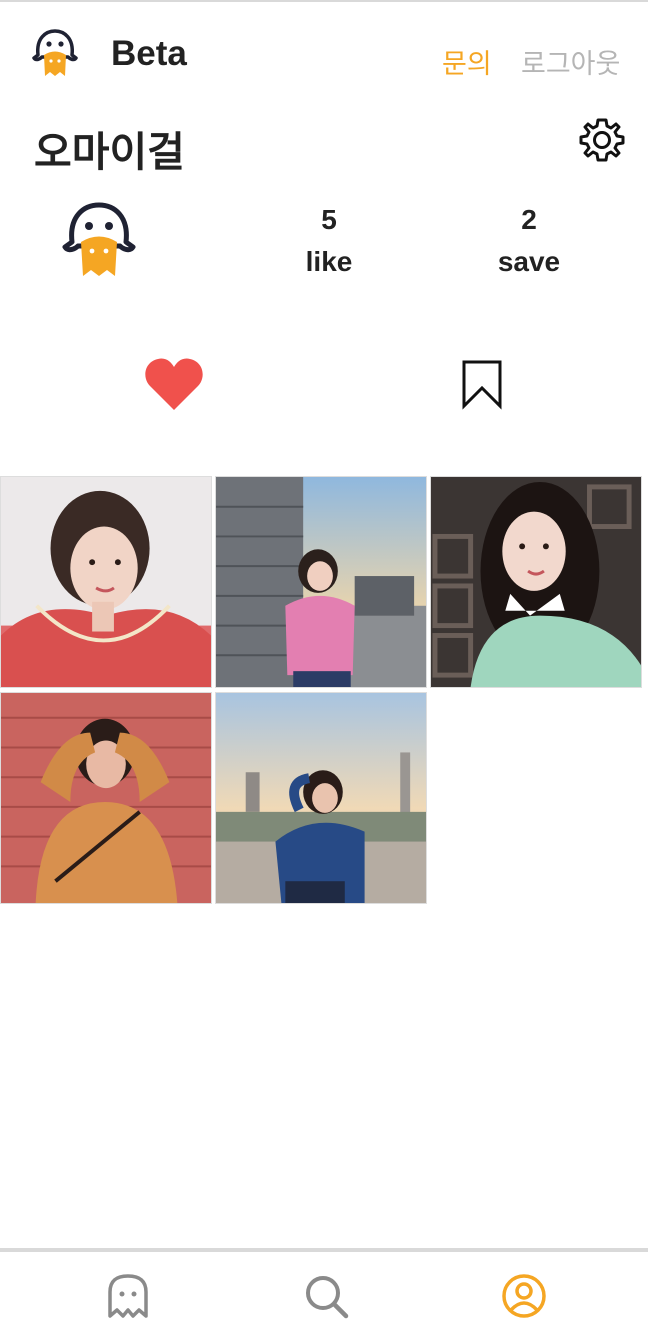 This screenshot has width=648, height=1332. Describe the element at coordinates (467, 61) in the screenshot. I see `inquiry-link: 문의` at that location.